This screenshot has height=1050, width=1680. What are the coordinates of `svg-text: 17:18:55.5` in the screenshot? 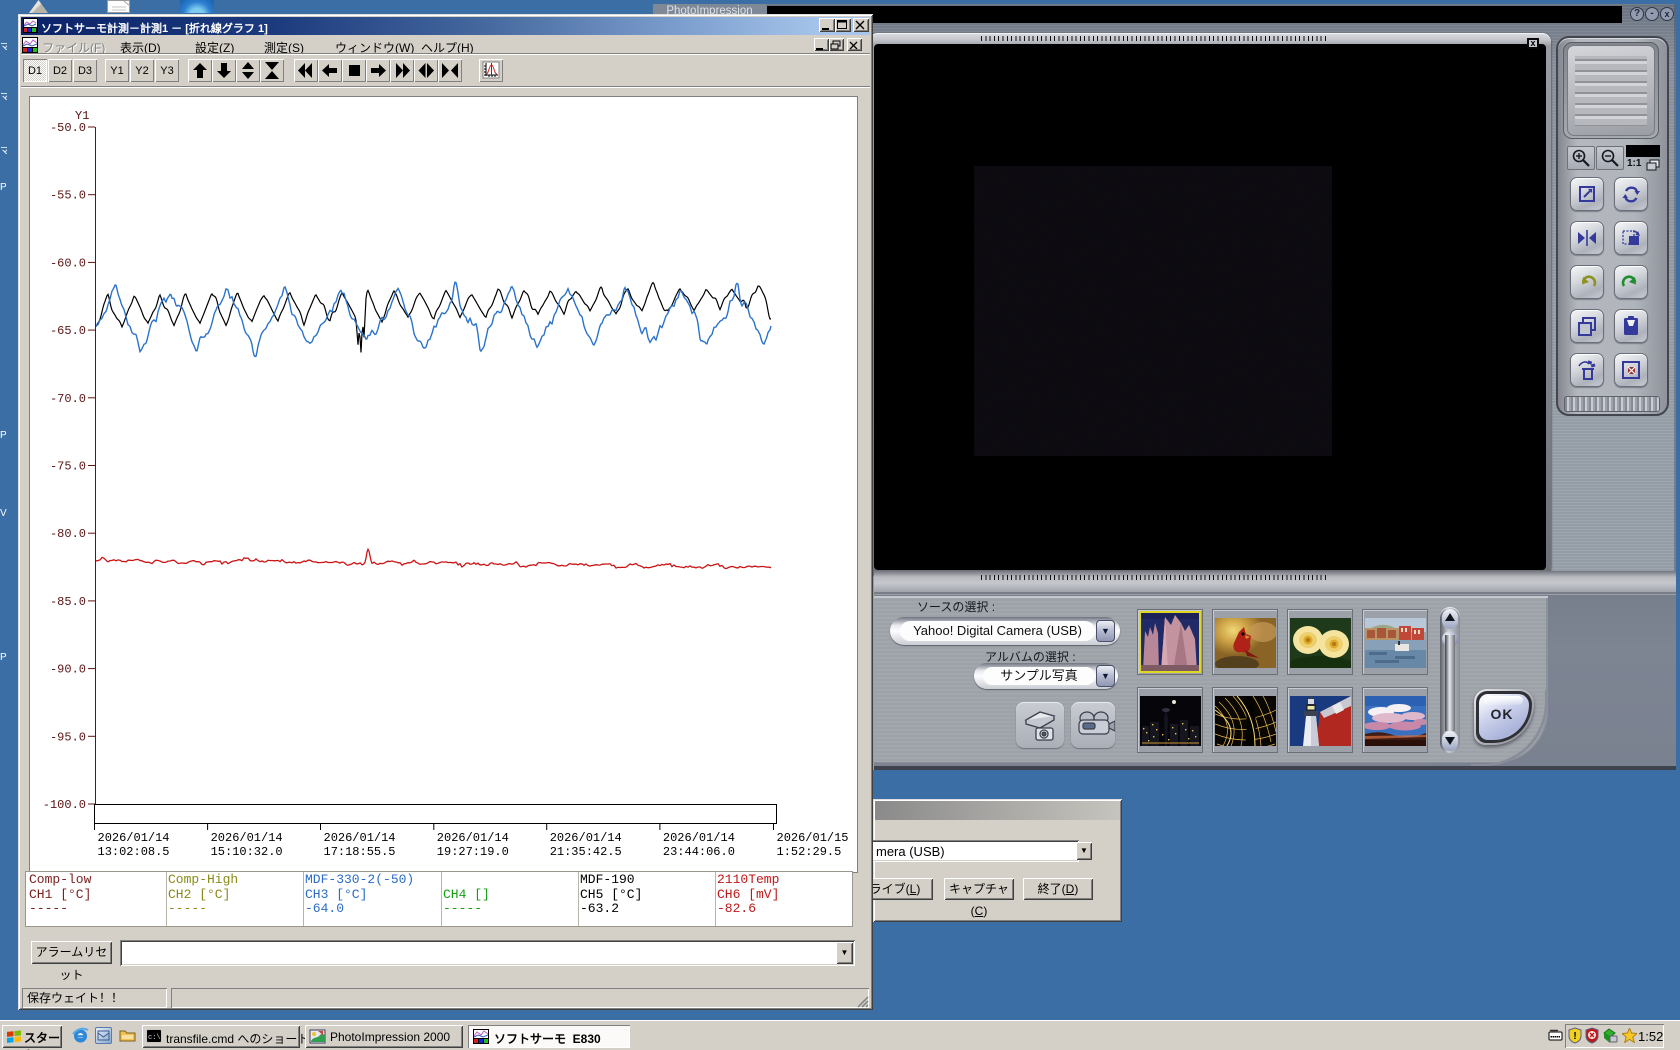 It's located at (360, 852).